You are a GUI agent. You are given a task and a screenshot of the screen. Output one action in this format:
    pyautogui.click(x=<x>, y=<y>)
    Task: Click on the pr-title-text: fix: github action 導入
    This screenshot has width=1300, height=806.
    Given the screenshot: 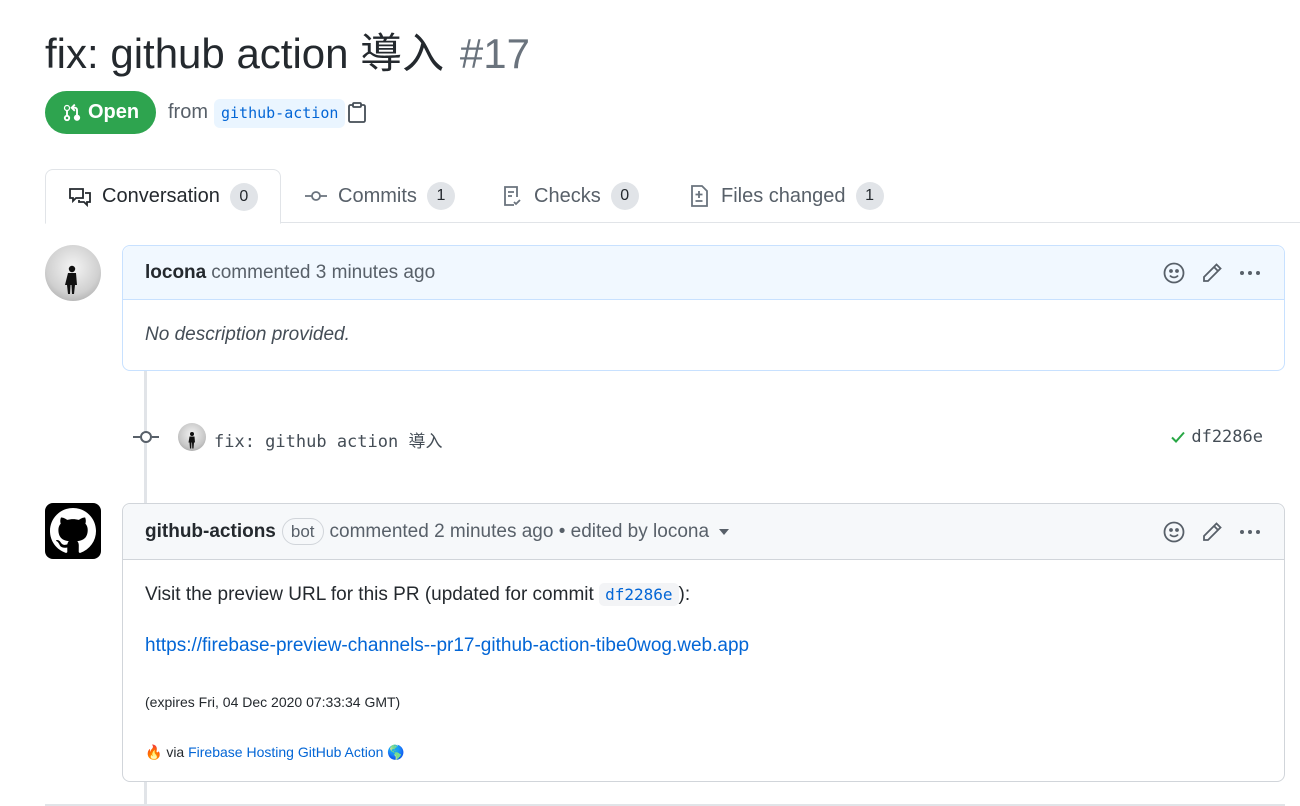 What is the action you would take?
    pyautogui.click(x=245, y=53)
    